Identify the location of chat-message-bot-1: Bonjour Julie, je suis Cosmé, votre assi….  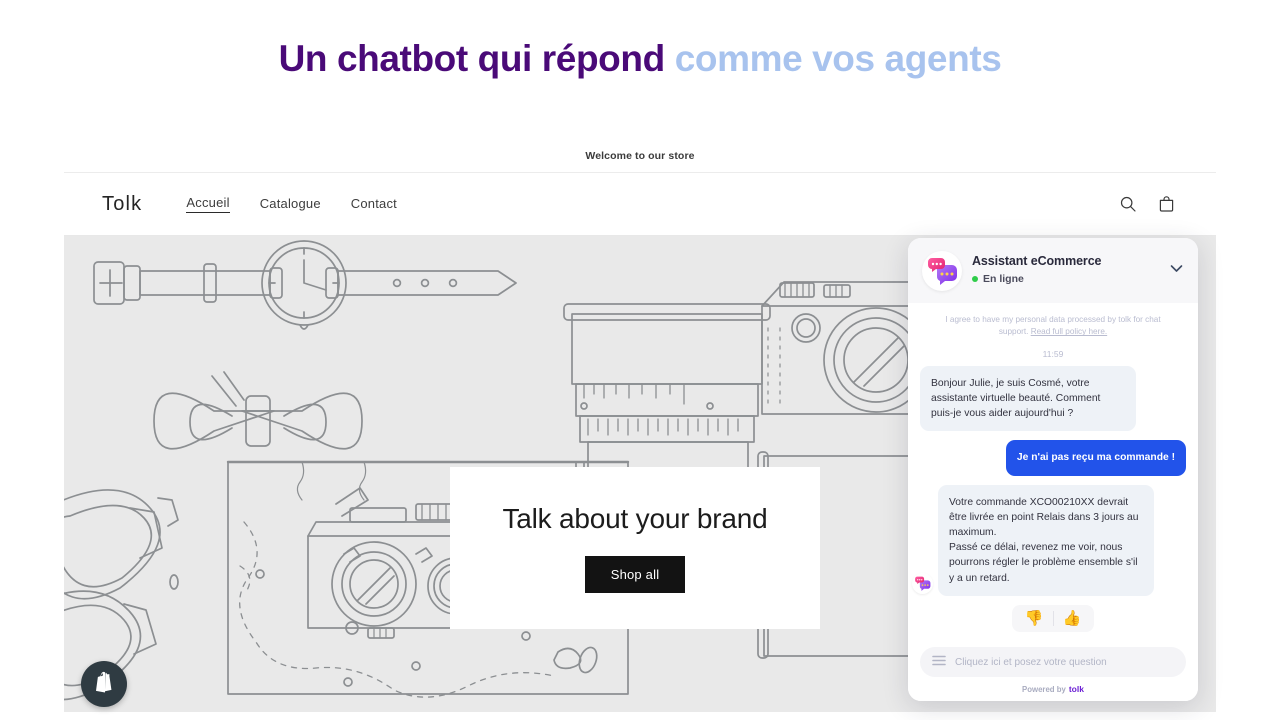
(1053, 398).